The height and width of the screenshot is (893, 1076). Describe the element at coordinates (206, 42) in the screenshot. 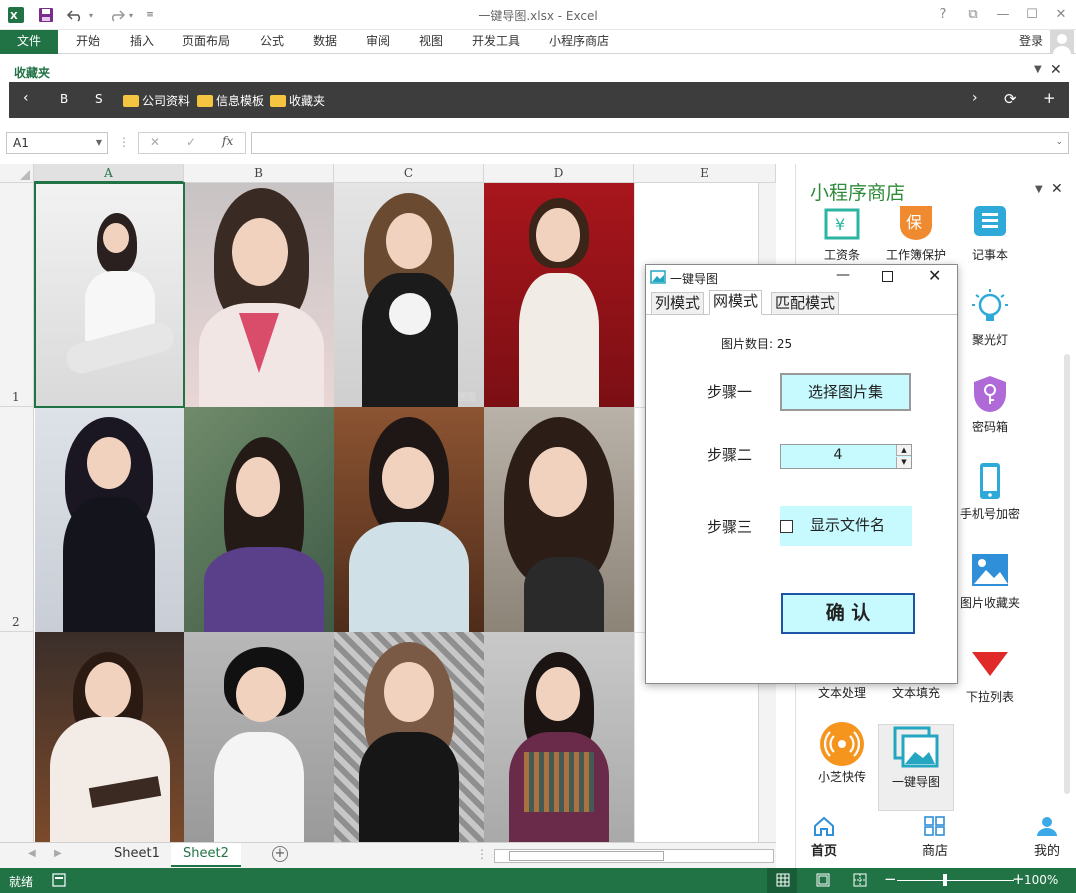

I see `tab-page-layout: 页面布局` at that location.